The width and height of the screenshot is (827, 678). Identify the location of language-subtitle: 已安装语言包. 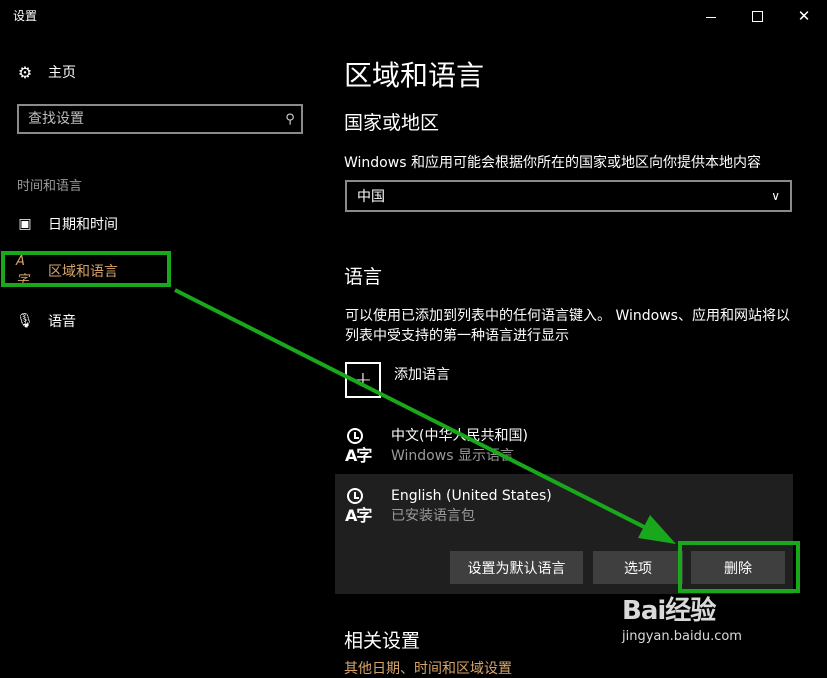
(433, 516).